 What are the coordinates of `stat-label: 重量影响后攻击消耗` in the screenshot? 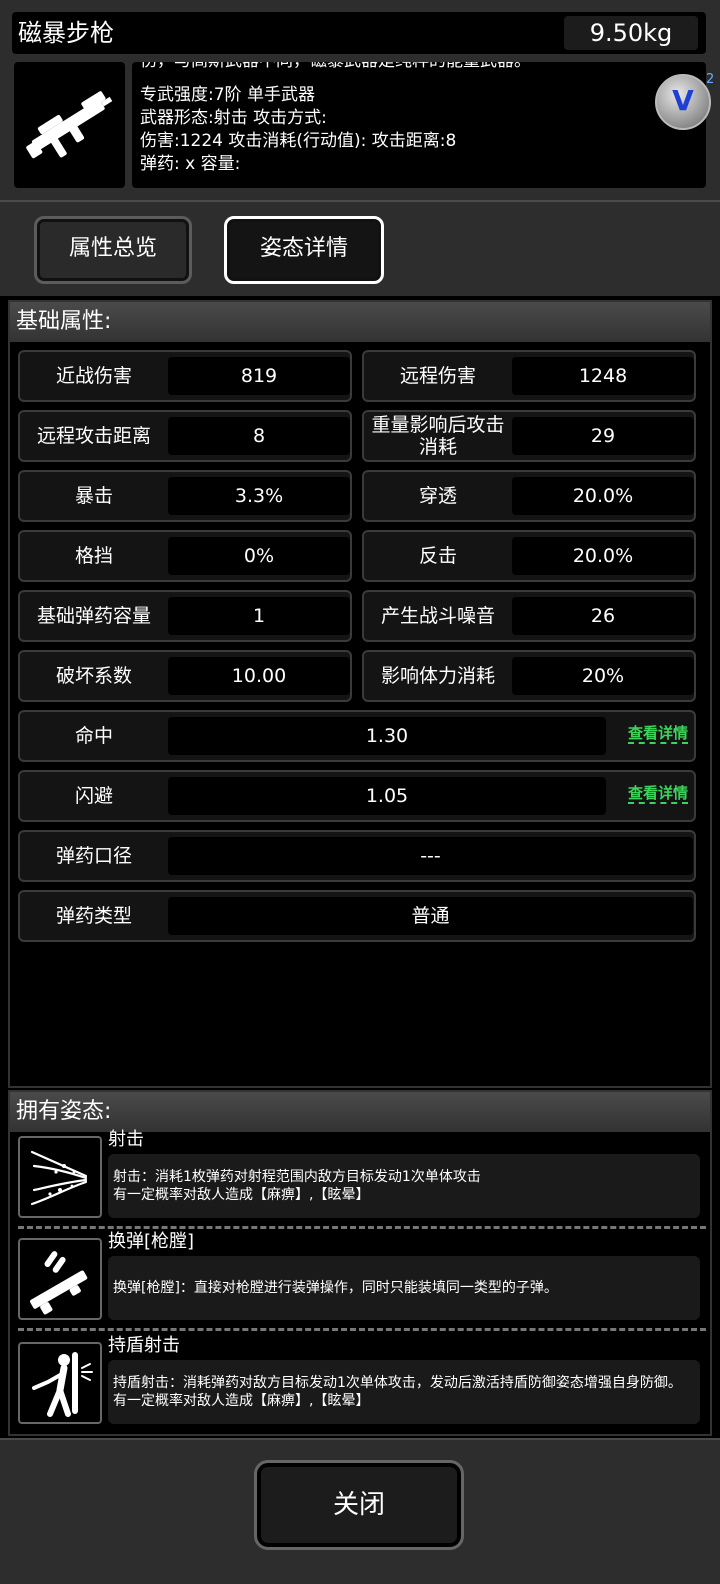 It's located at (438, 436).